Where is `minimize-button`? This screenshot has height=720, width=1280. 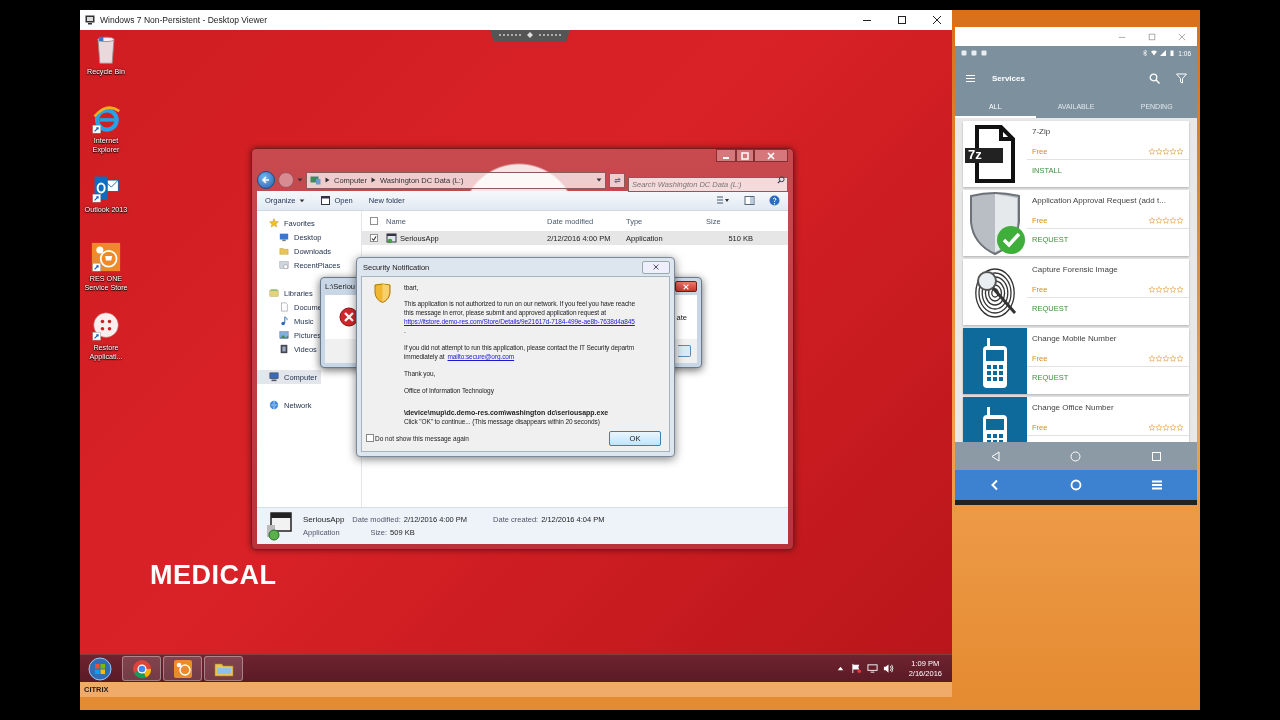 minimize-button is located at coordinates (726, 155).